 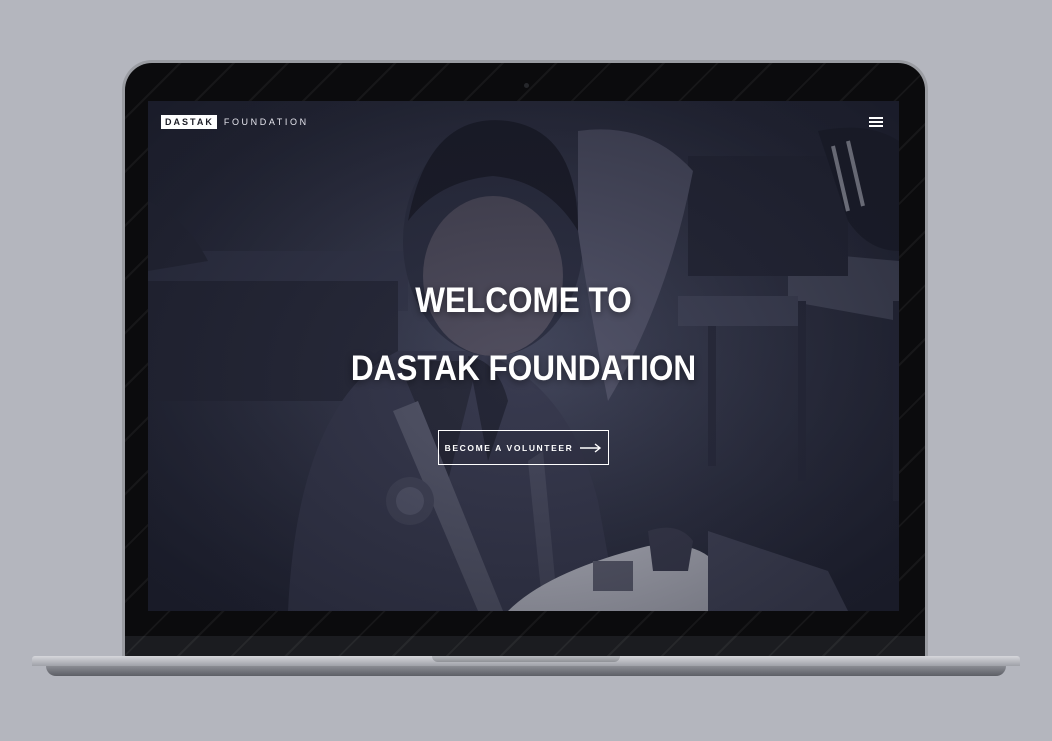 I want to click on cta-label: BECOME A VOLUNTEER, so click(x=509, y=447).